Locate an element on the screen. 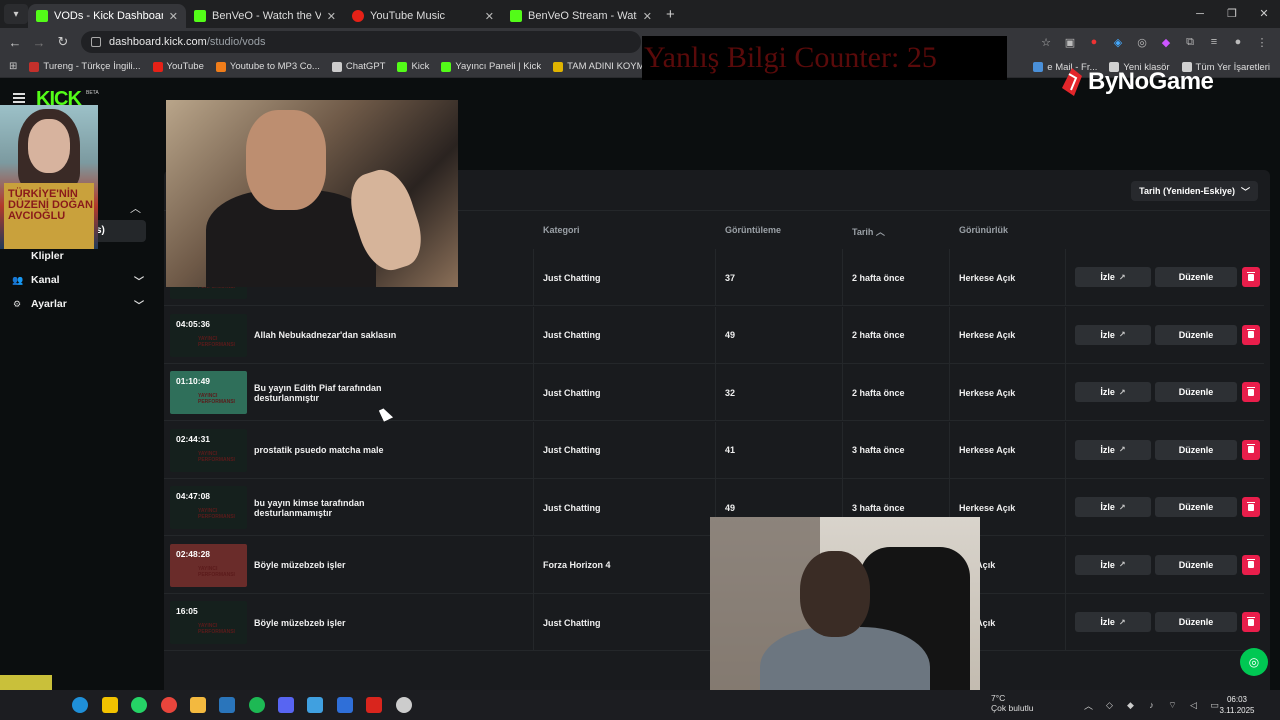  vod-thumbnail: 01:10:49 YAYINCI PERFORMANSI is located at coordinates (208, 392).